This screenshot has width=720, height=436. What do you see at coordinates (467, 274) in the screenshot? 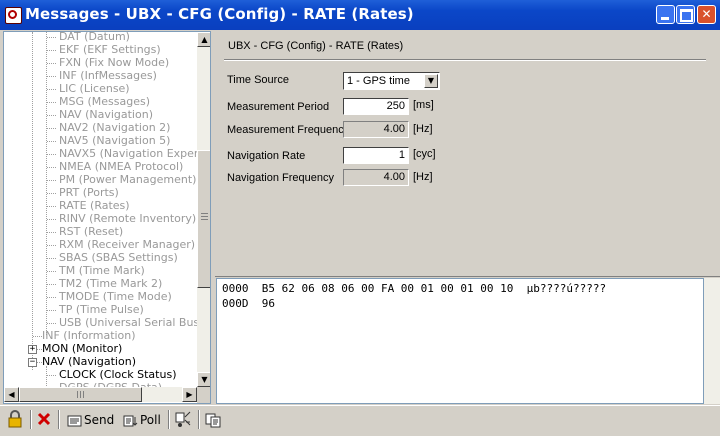
I see `pane-splitter` at bounding box center [467, 274].